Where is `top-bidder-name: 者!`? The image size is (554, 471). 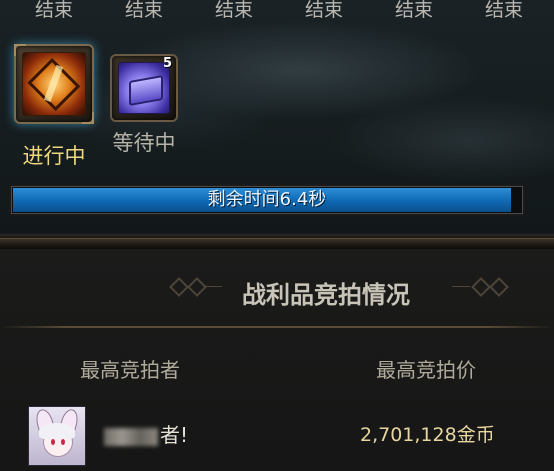 top-bidder-name: 者! is located at coordinates (146, 435).